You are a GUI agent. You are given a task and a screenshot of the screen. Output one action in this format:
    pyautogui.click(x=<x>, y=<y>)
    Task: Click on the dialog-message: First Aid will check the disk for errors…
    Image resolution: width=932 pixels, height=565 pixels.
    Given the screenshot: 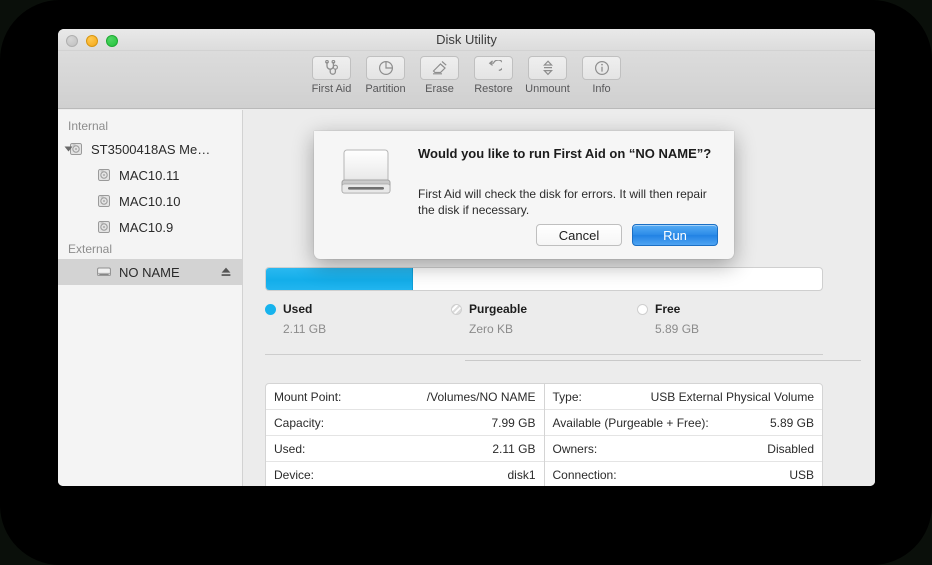 What is the action you would take?
    pyautogui.click(x=562, y=202)
    